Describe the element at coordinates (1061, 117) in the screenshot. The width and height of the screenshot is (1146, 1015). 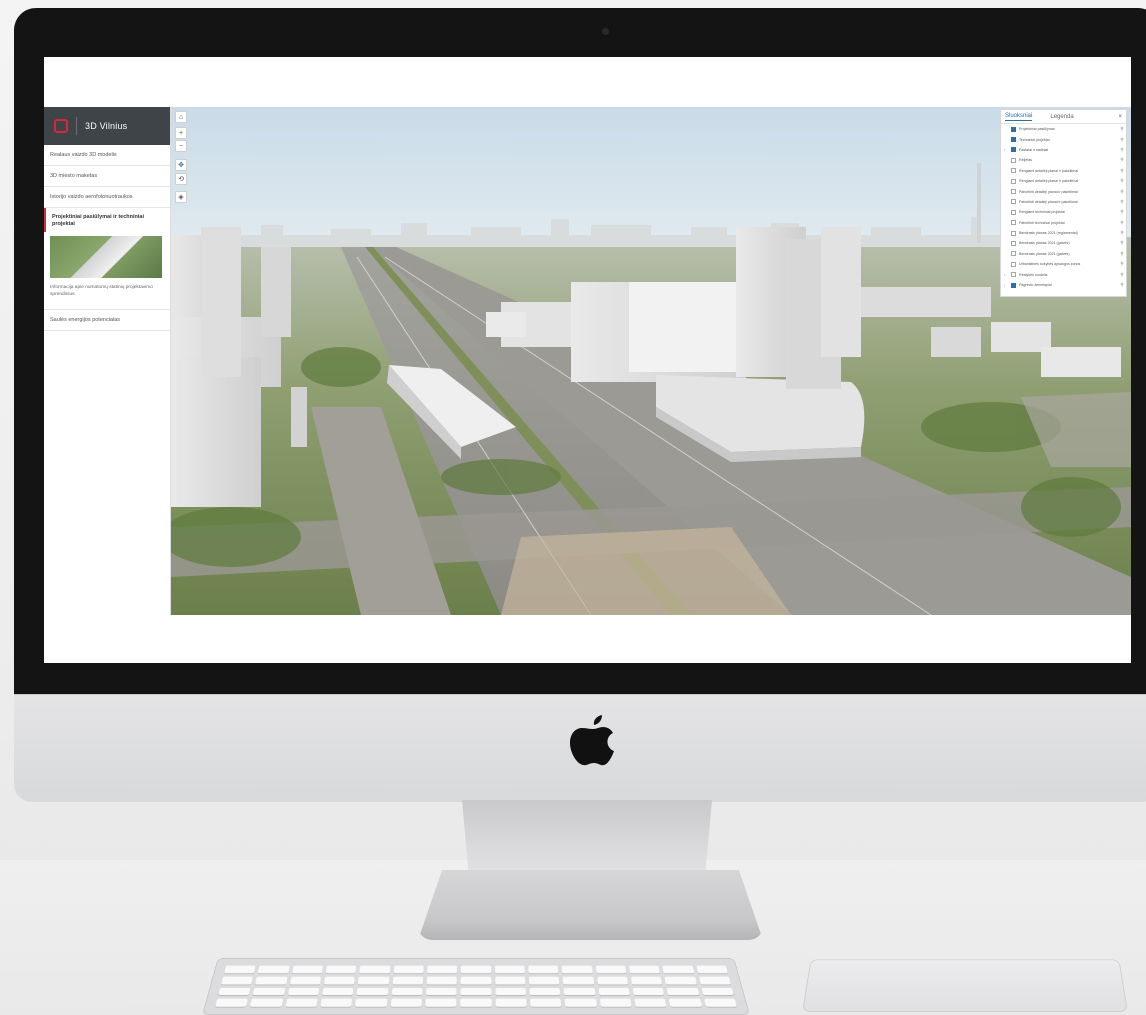
I see `tab-legend: Legenda` at that location.